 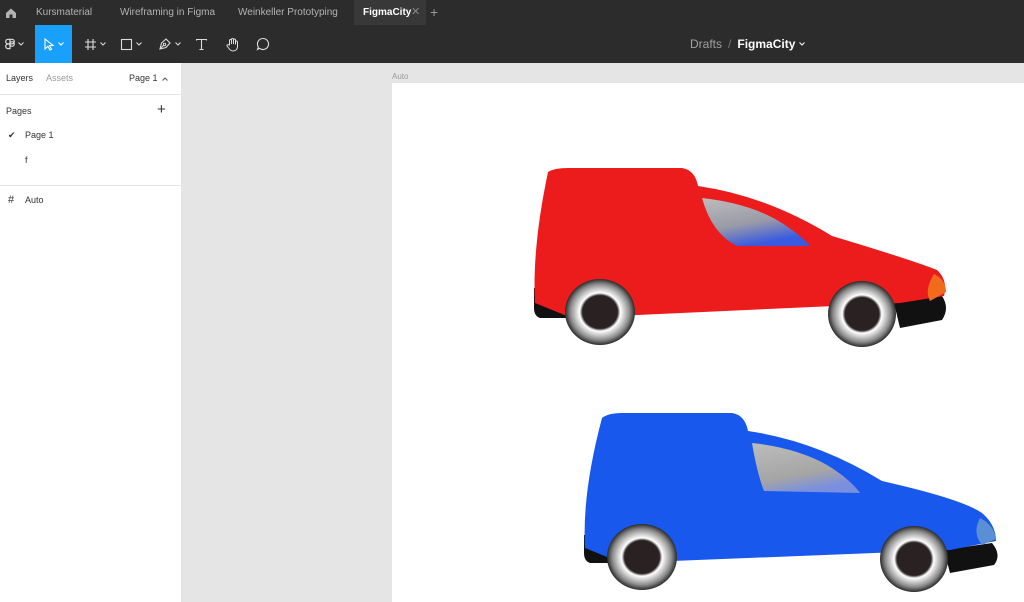 I want to click on comment-tool-button, so click(x=263, y=44).